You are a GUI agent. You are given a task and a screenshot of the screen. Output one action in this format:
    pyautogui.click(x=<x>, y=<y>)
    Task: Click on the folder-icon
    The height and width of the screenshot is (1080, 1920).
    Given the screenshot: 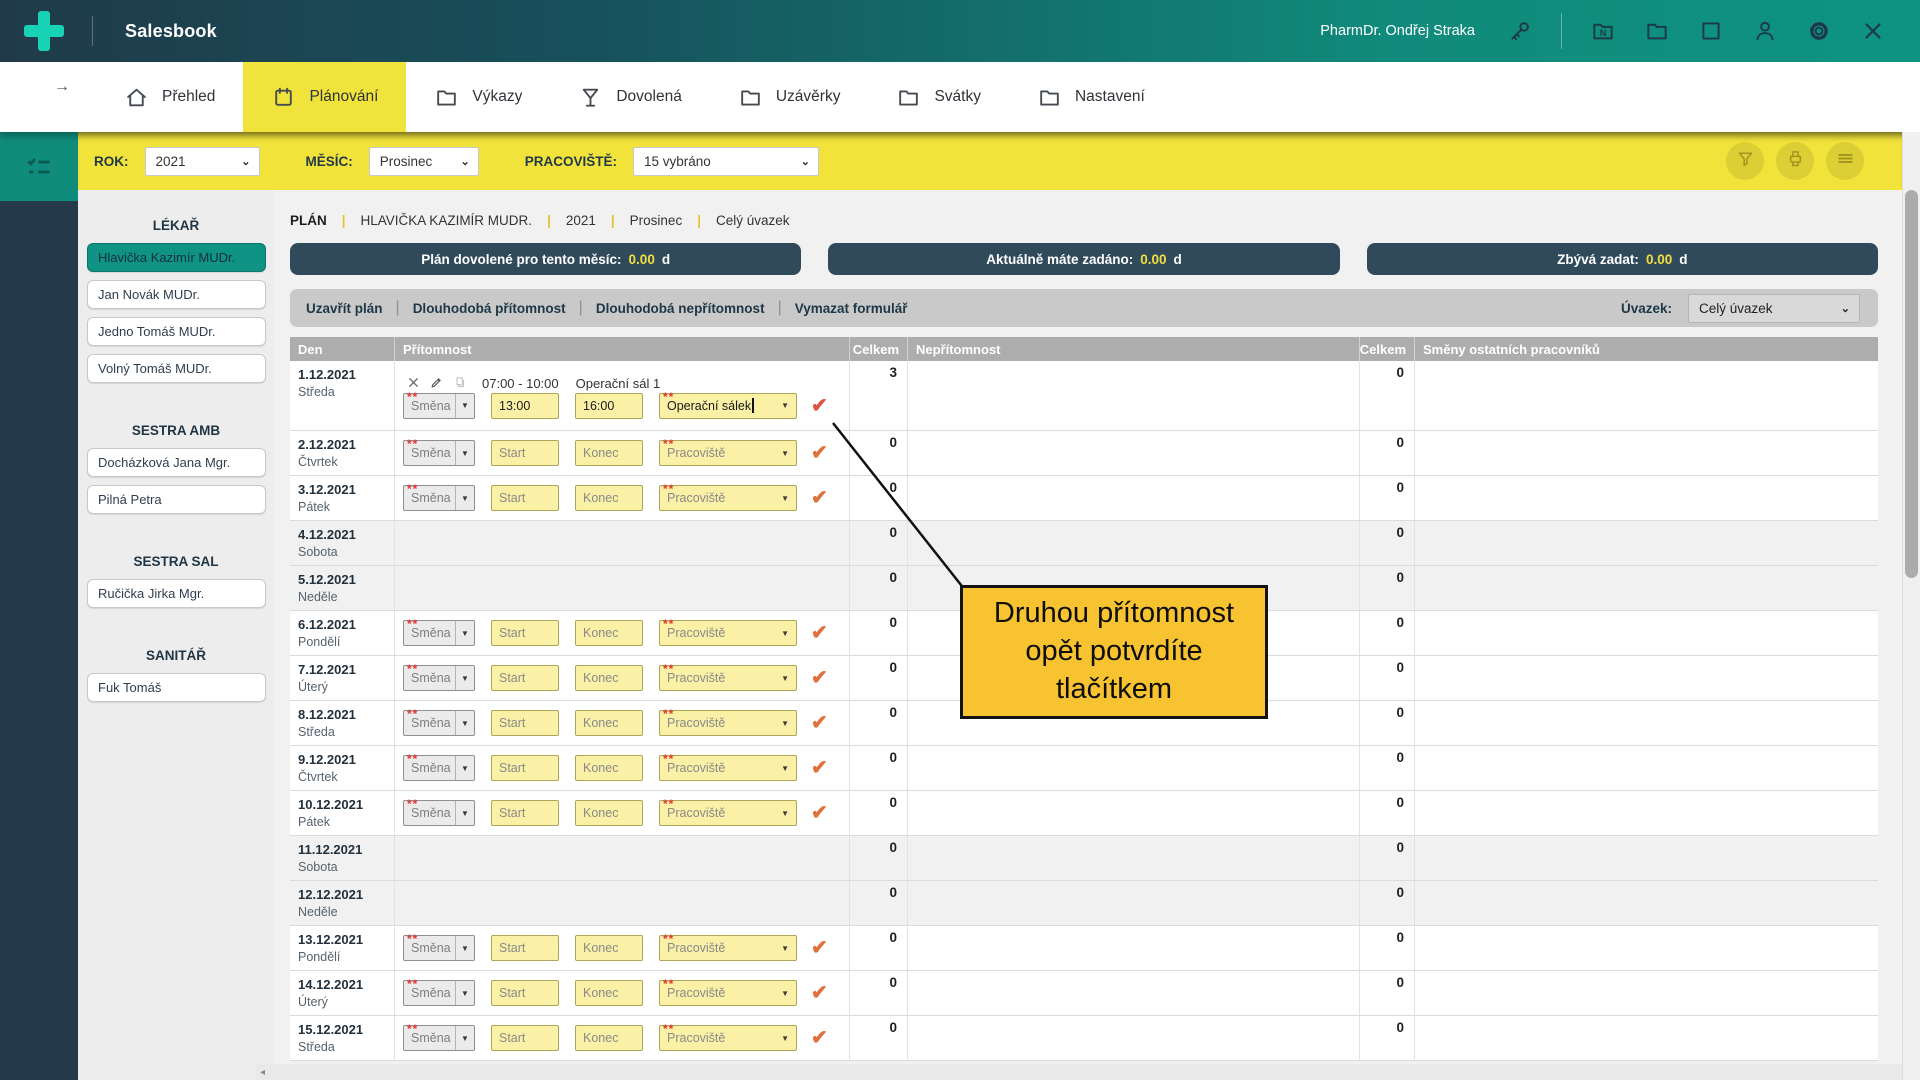 What is the action you would take?
    pyautogui.click(x=1657, y=31)
    